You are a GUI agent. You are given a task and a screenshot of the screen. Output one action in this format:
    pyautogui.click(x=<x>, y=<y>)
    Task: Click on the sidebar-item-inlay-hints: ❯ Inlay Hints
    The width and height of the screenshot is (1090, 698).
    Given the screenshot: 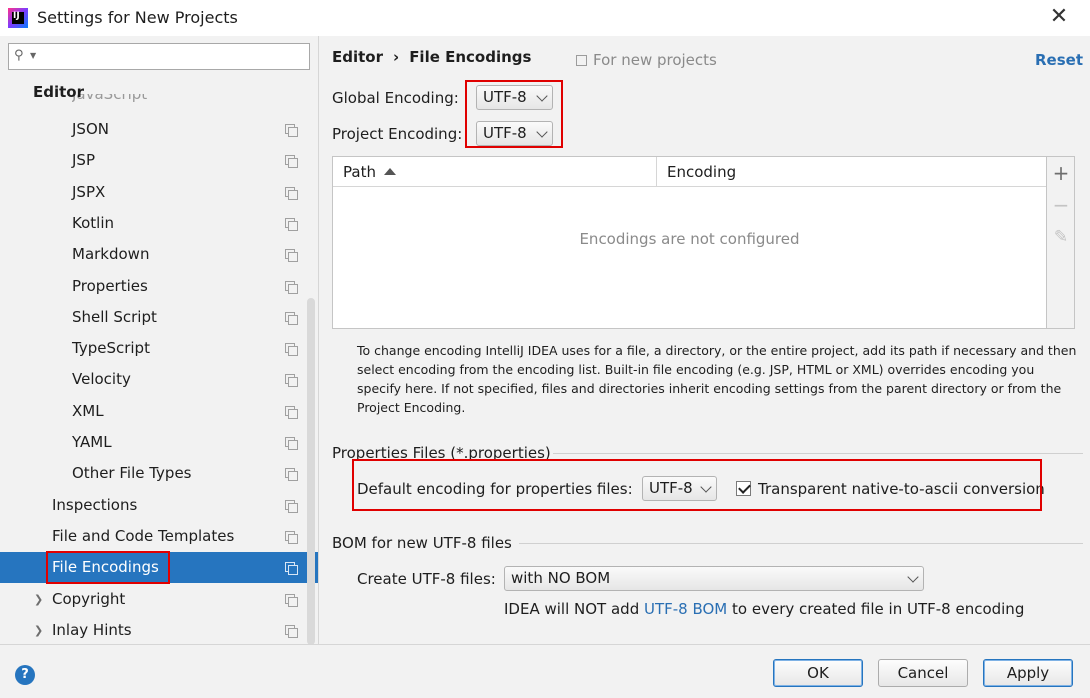 What is the action you would take?
    pyautogui.click(x=159, y=629)
    